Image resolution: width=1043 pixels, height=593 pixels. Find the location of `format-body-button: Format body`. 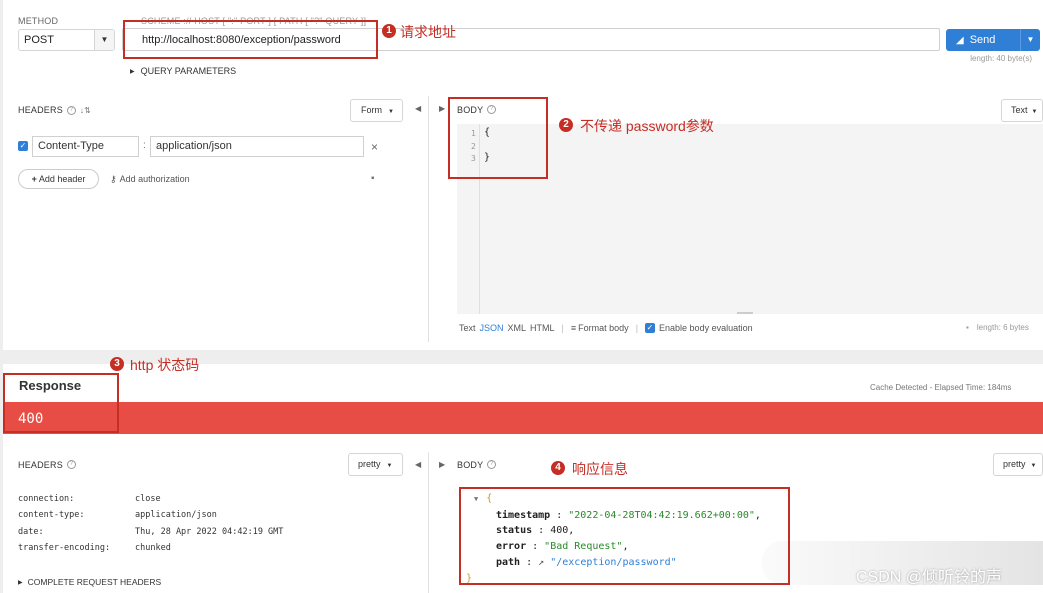

format-body-button: Format body is located at coordinates (603, 328).